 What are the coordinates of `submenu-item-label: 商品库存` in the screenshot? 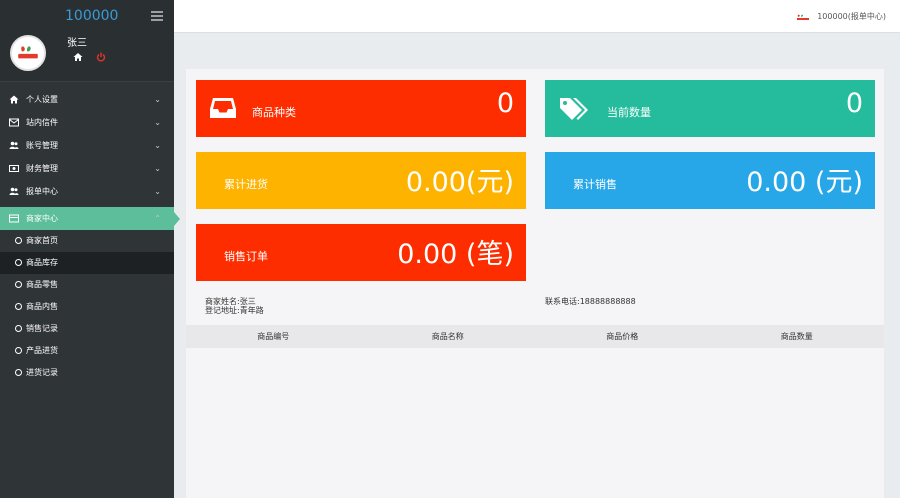 It's located at (42, 262).